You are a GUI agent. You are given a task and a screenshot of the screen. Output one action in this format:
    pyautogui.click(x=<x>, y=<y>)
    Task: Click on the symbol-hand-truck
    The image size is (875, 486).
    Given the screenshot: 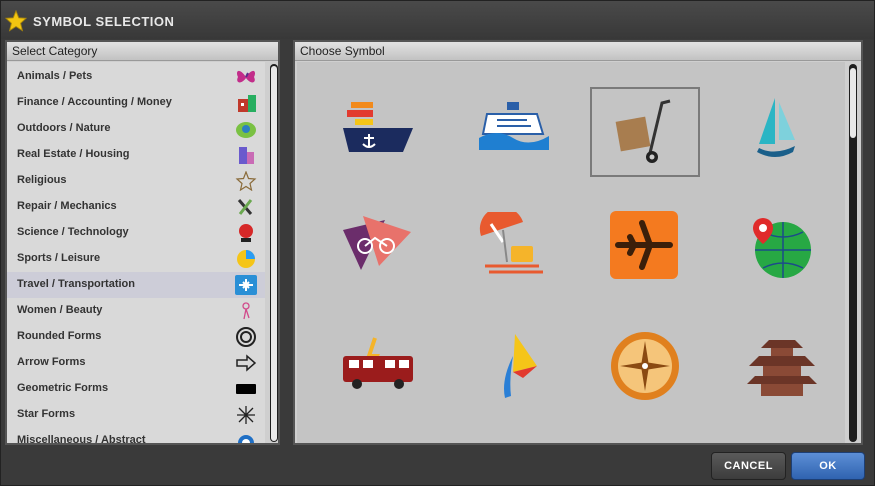 What is the action you would take?
    pyautogui.click(x=645, y=132)
    